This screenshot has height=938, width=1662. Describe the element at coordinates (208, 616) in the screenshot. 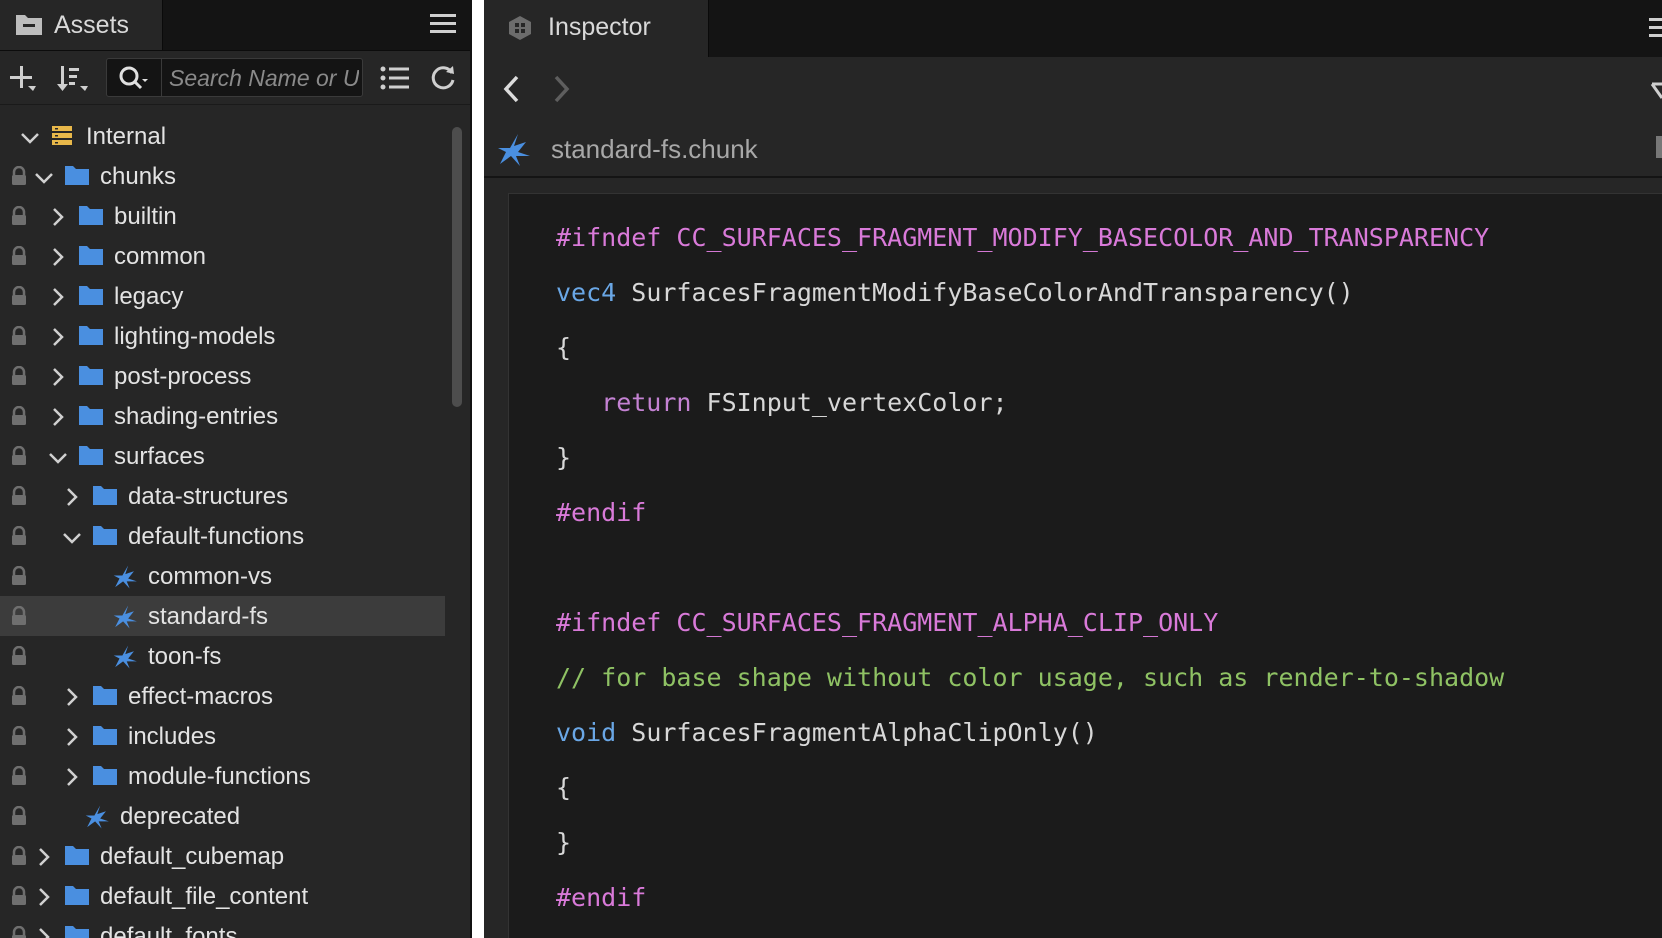

I see `tree-item-label: standard-fs` at that location.